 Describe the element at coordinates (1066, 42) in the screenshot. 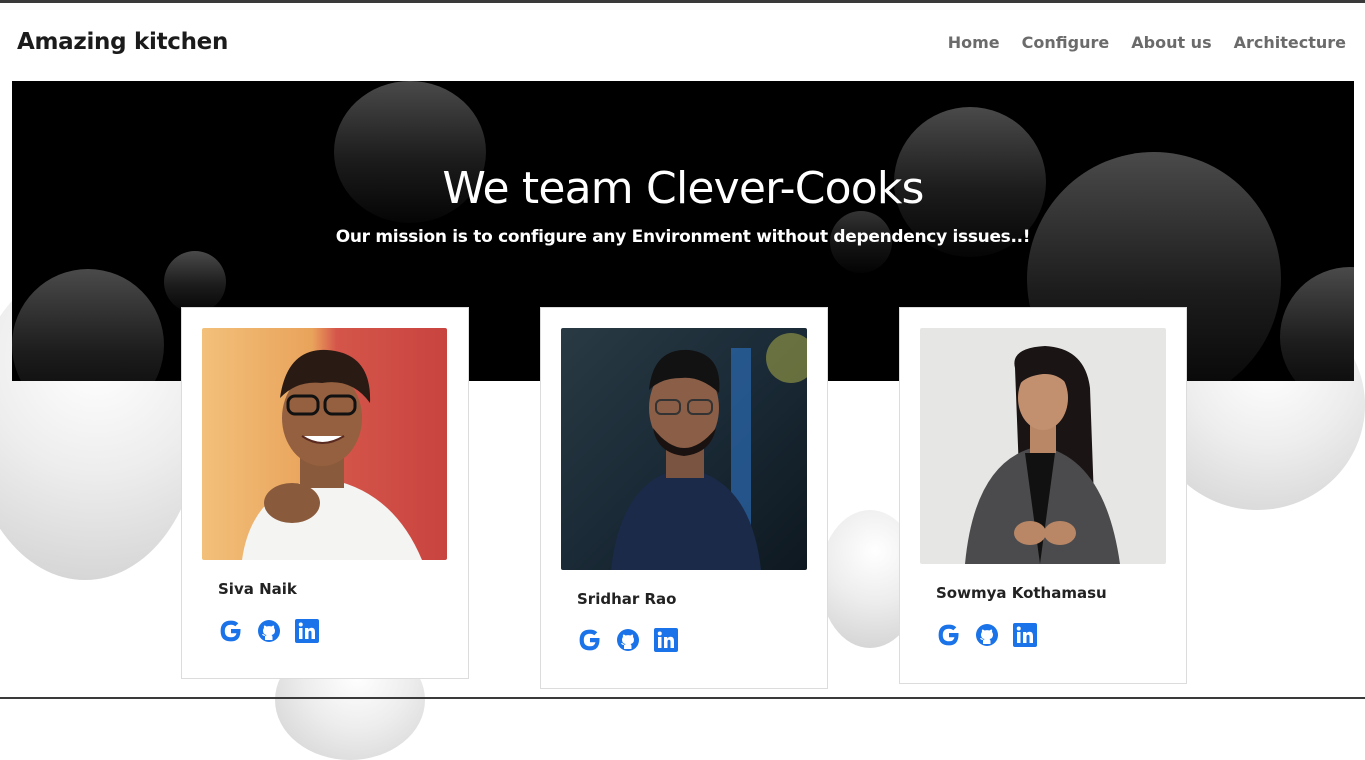

I see `nav-configure: Configure` at that location.